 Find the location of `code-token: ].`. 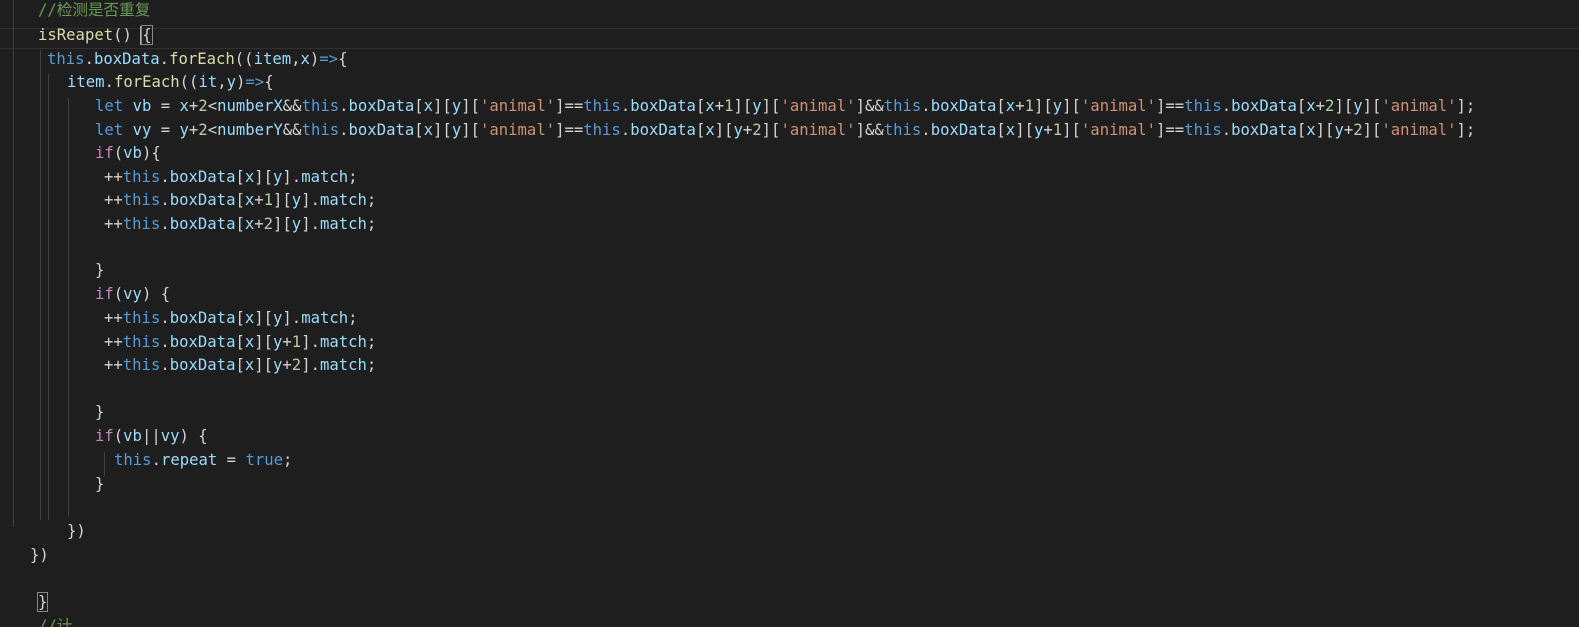

code-token: ]. is located at coordinates (310, 224).